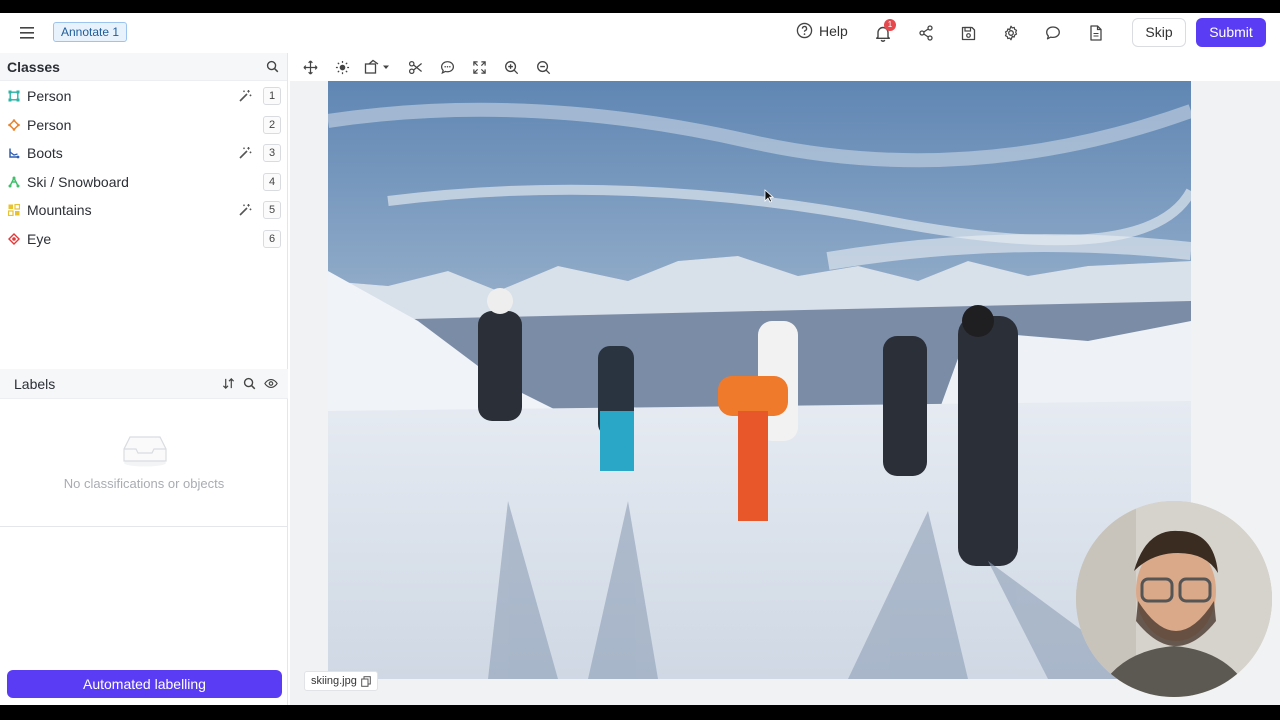  I want to click on hotkey-badge: 2, so click(272, 124).